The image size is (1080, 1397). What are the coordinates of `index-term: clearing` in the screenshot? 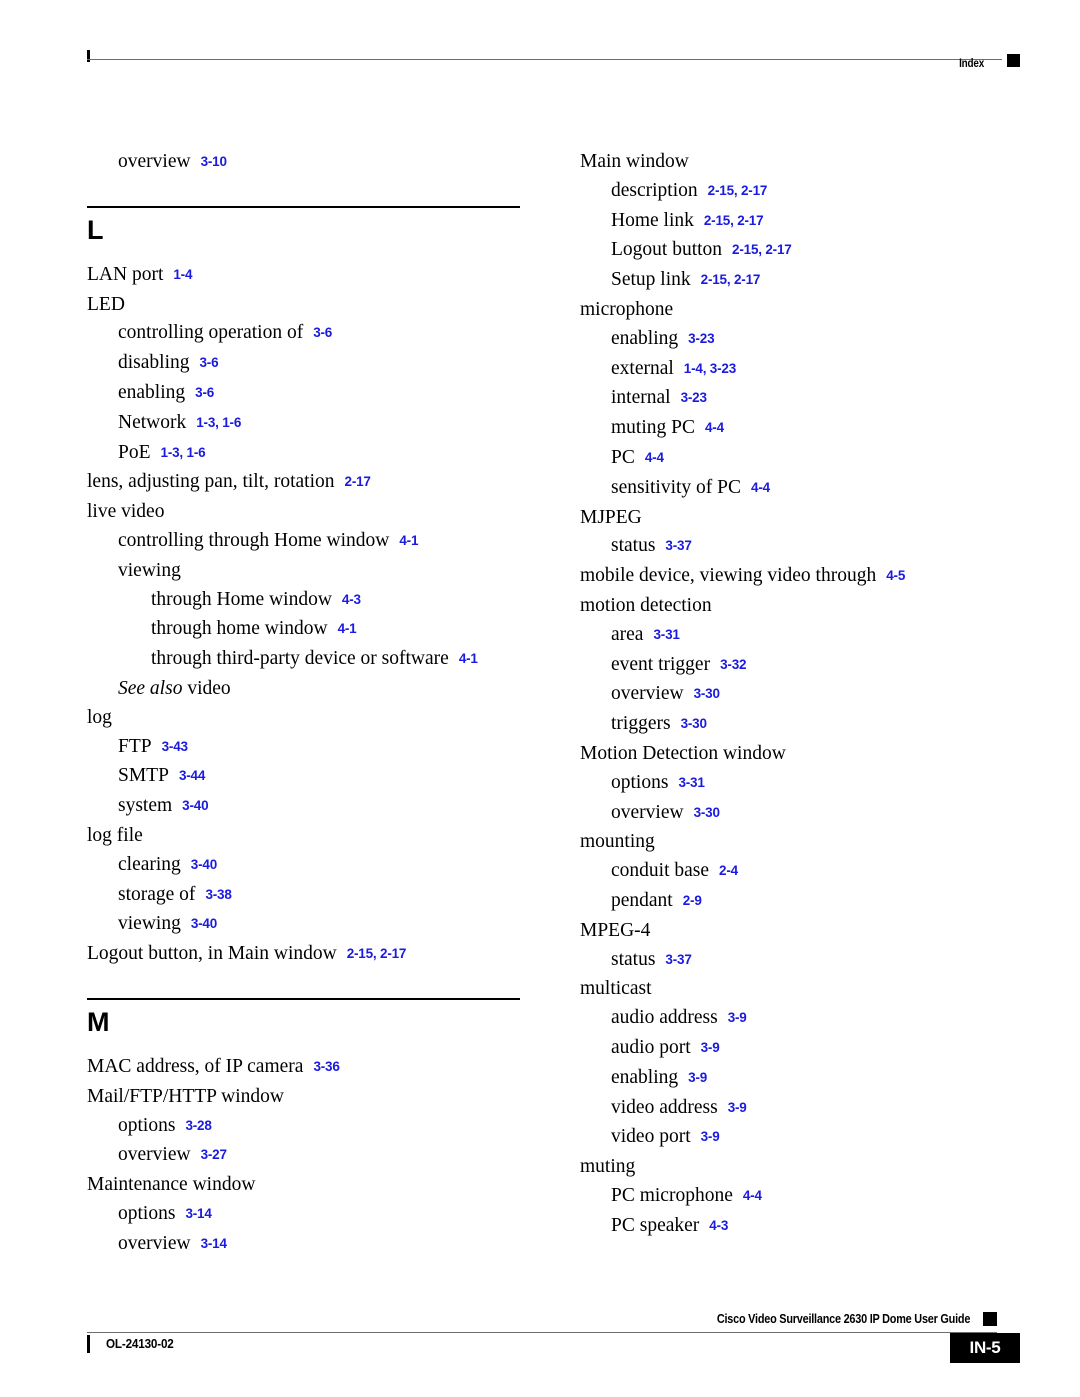 It's located at (149, 864).